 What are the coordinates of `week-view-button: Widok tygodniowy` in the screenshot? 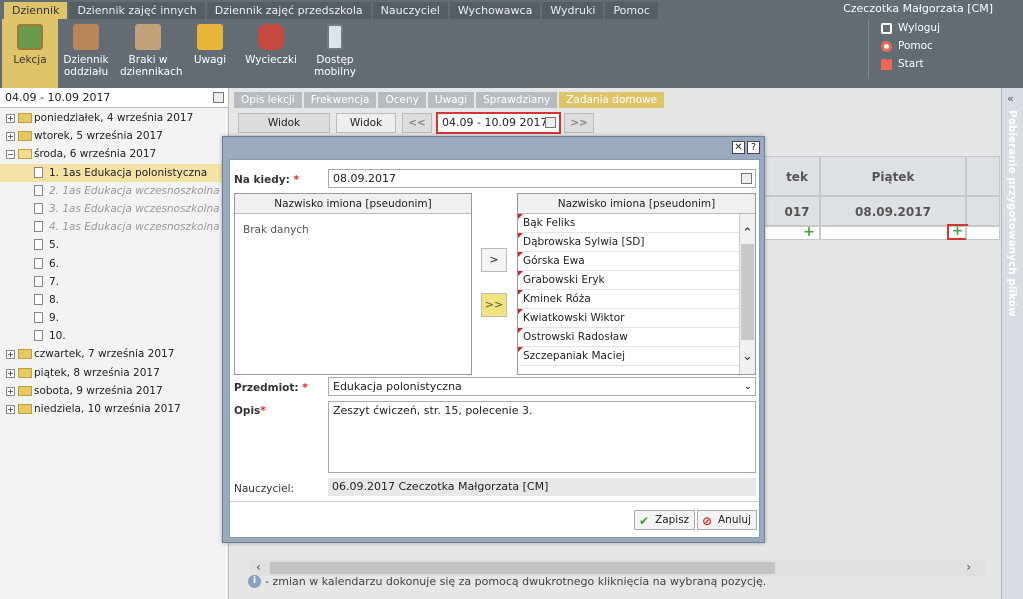 It's located at (284, 130).